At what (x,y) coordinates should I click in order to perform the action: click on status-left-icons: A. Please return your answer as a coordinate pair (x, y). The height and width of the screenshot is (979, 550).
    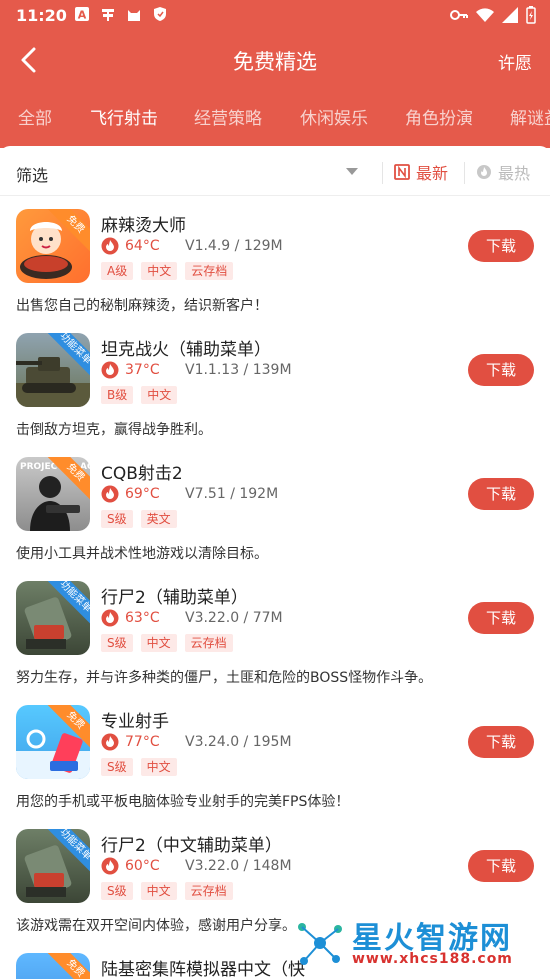
    Looking at the image, I should click on (121, 14).